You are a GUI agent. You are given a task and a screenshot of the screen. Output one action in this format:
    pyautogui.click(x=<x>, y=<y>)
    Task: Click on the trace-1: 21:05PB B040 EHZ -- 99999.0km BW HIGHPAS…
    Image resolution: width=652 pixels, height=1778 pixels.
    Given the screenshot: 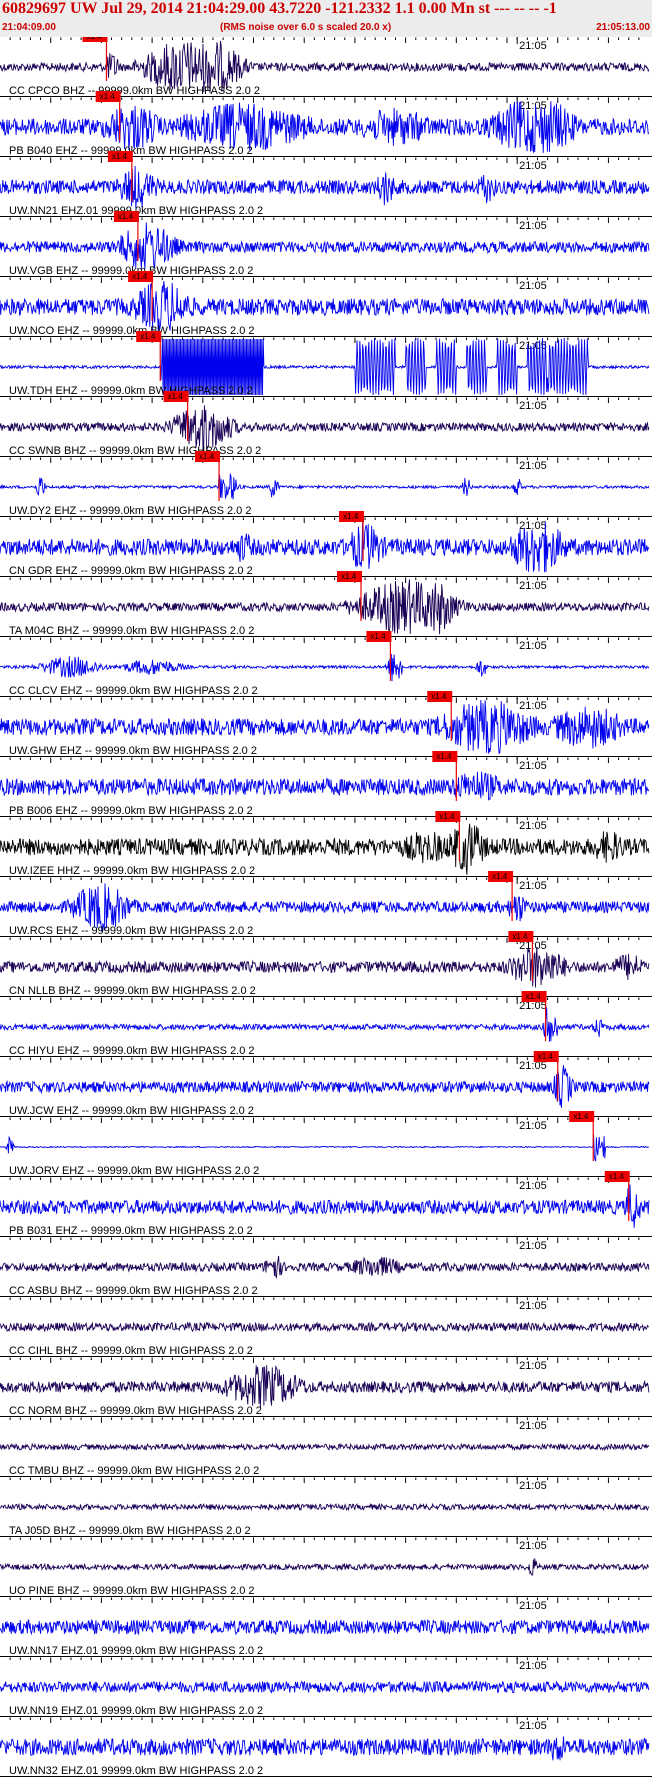 What is the action you would take?
    pyautogui.click(x=326, y=124)
    